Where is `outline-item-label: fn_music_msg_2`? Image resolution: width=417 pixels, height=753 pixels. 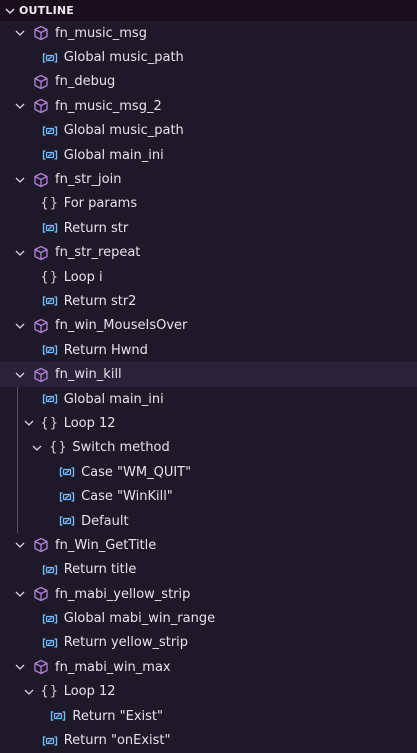 outline-item-label: fn_music_msg_2 is located at coordinates (108, 106).